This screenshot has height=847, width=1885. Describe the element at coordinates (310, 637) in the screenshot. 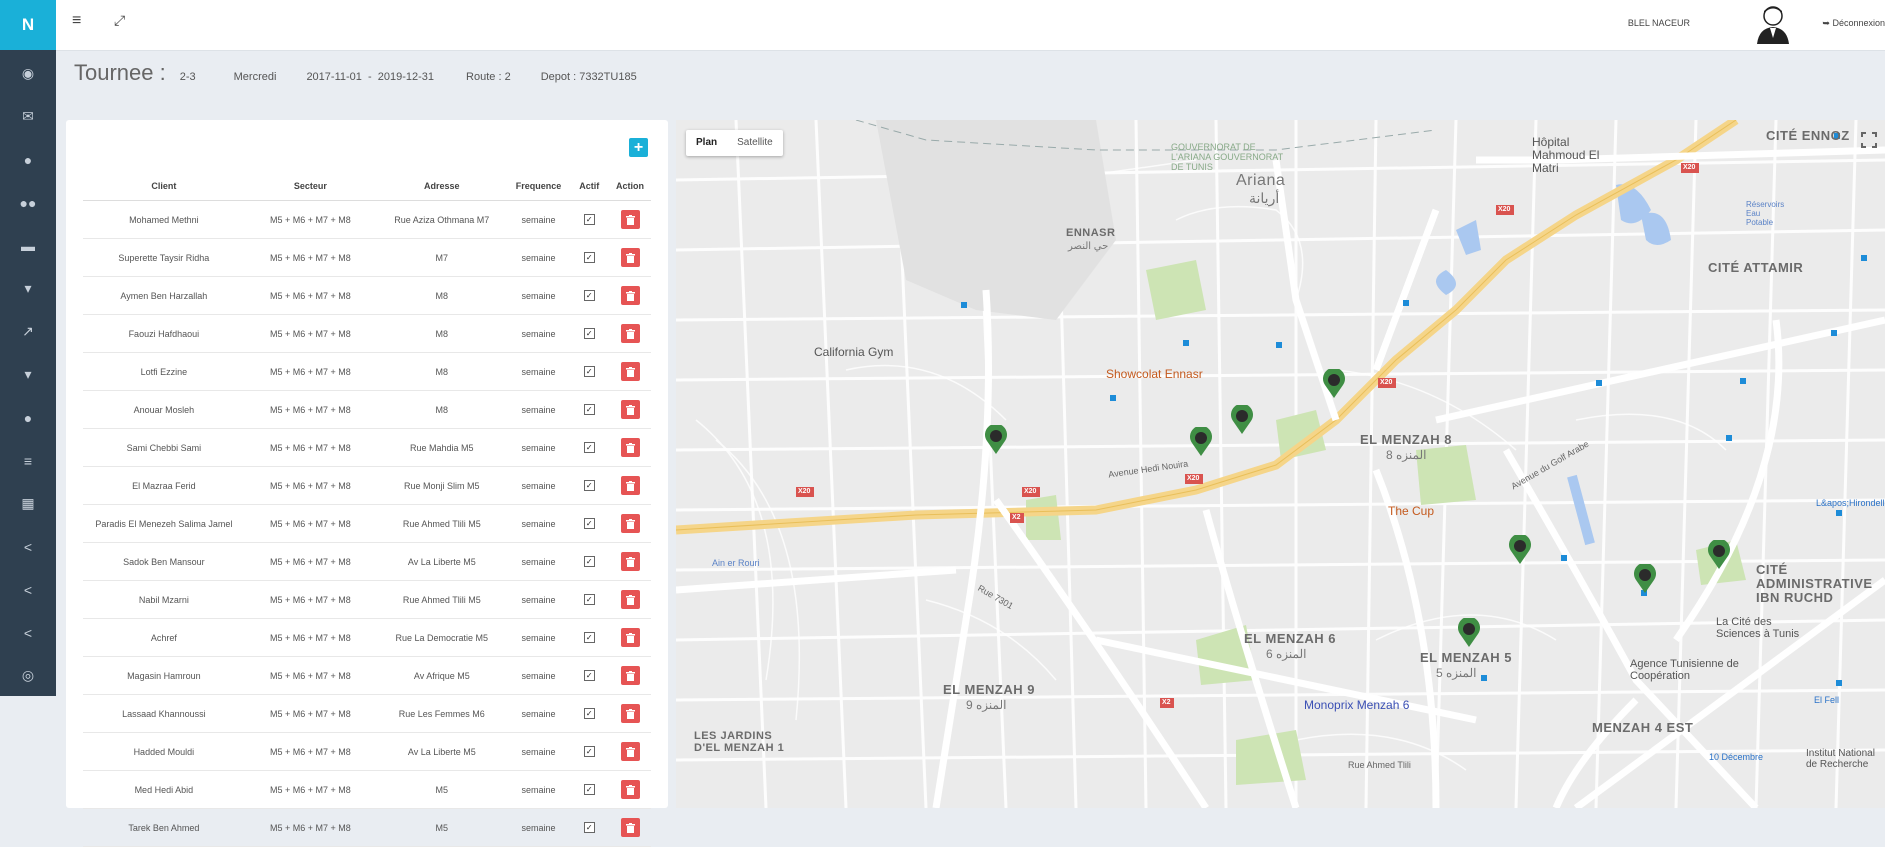

I see `cell-secteur: M5 + M6 + M7 + M8` at that location.